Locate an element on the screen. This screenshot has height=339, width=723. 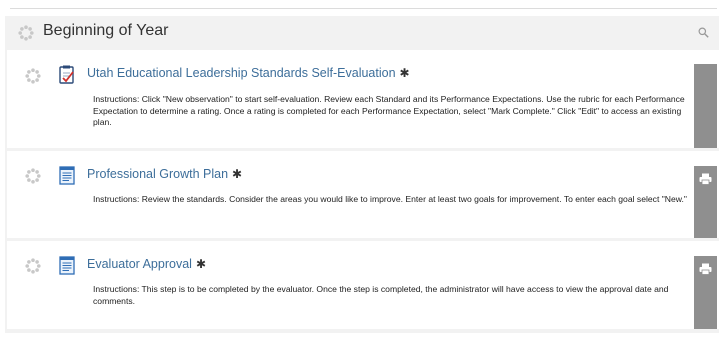
step-title-professional-growth-plan: Professional Growth Plan ✱ is located at coordinates (164, 174).